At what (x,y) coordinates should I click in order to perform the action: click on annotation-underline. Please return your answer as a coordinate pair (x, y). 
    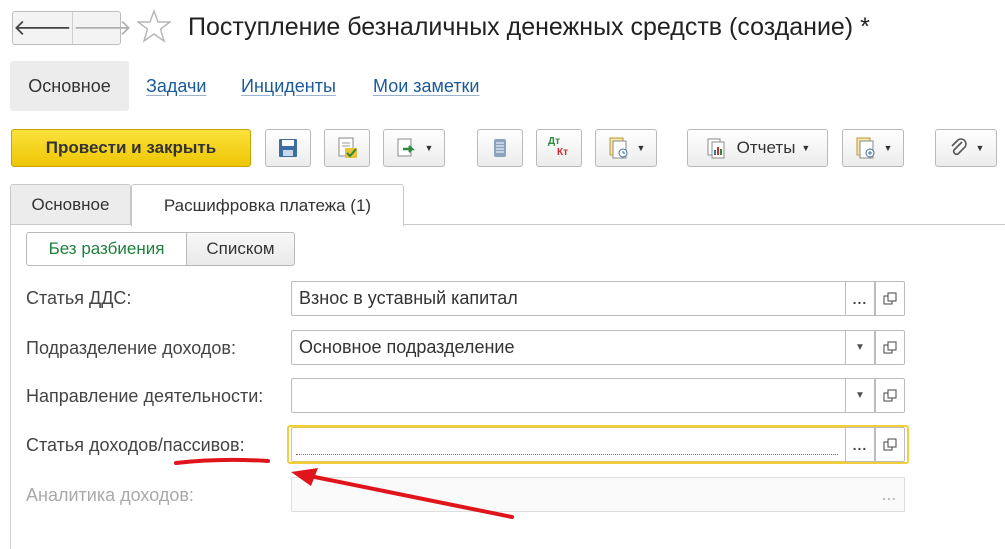
    Looking at the image, I should click on (222, 461).